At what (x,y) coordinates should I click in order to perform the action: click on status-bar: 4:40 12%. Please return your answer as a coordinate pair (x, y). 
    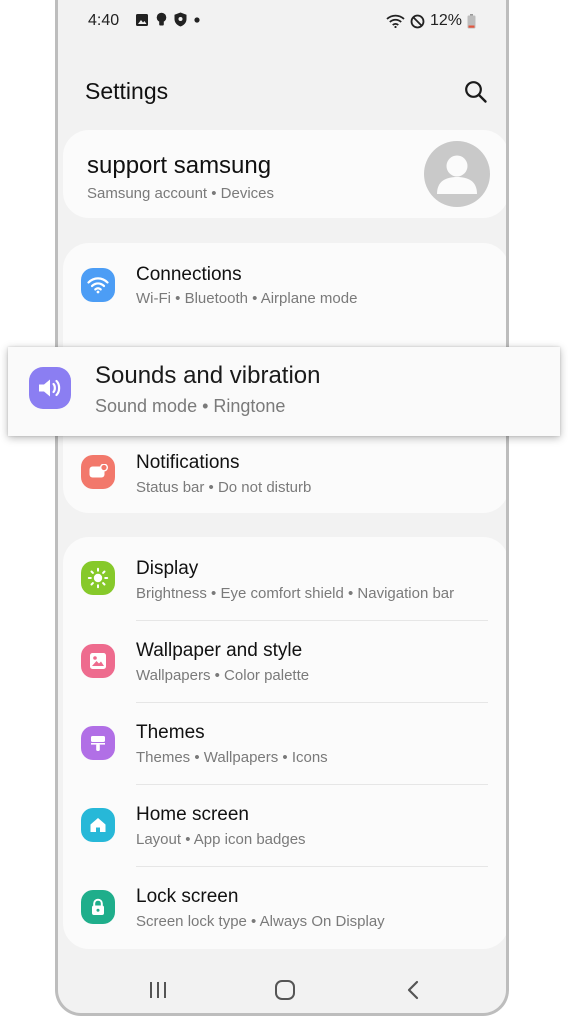
    Looking at the image, I should click on (282, 21).